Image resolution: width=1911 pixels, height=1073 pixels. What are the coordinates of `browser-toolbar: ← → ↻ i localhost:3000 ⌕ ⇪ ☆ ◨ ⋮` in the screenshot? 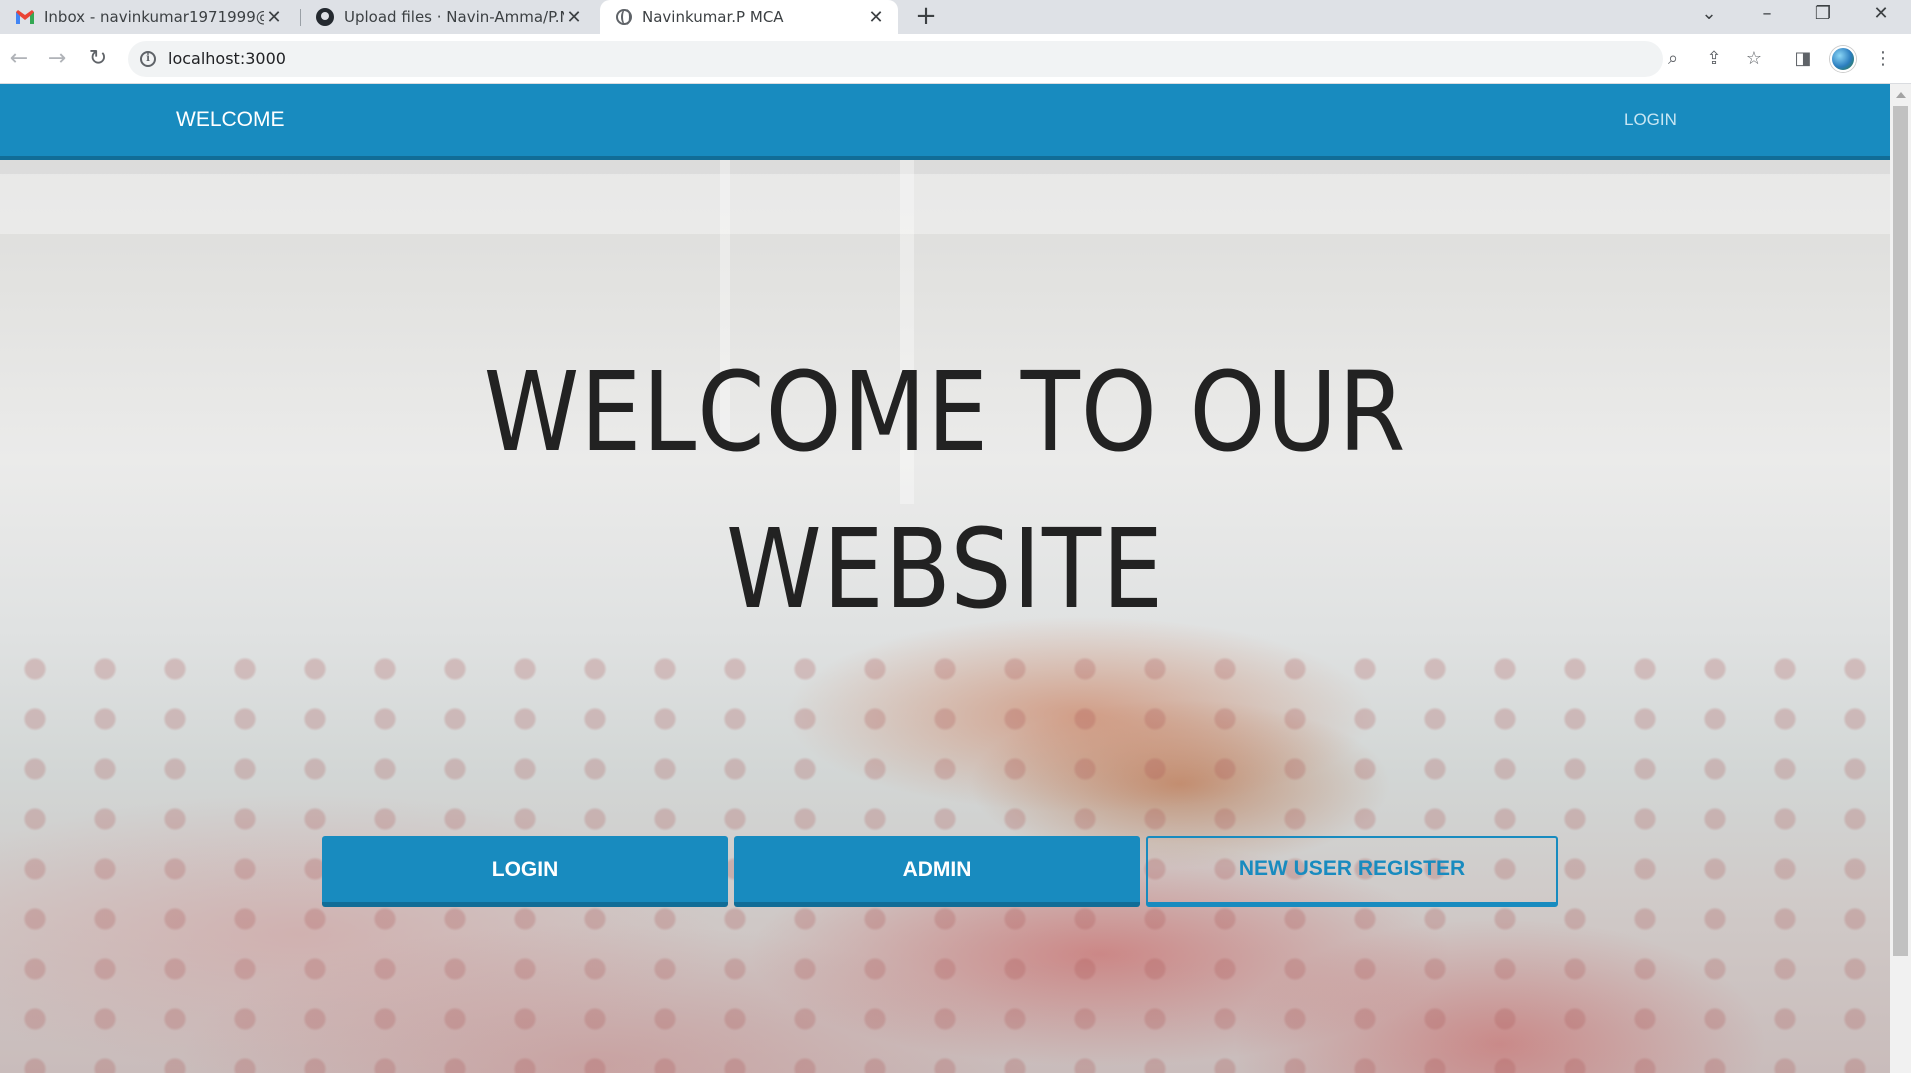 It's located at (955, 59).